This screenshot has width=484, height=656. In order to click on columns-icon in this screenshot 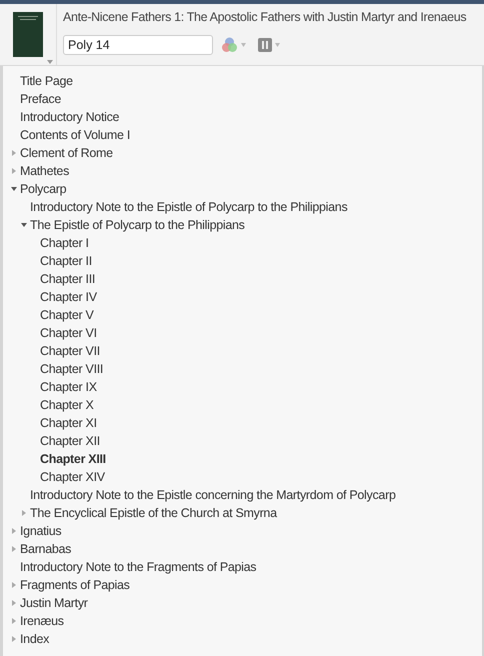, I will do `click(265, 45)`.